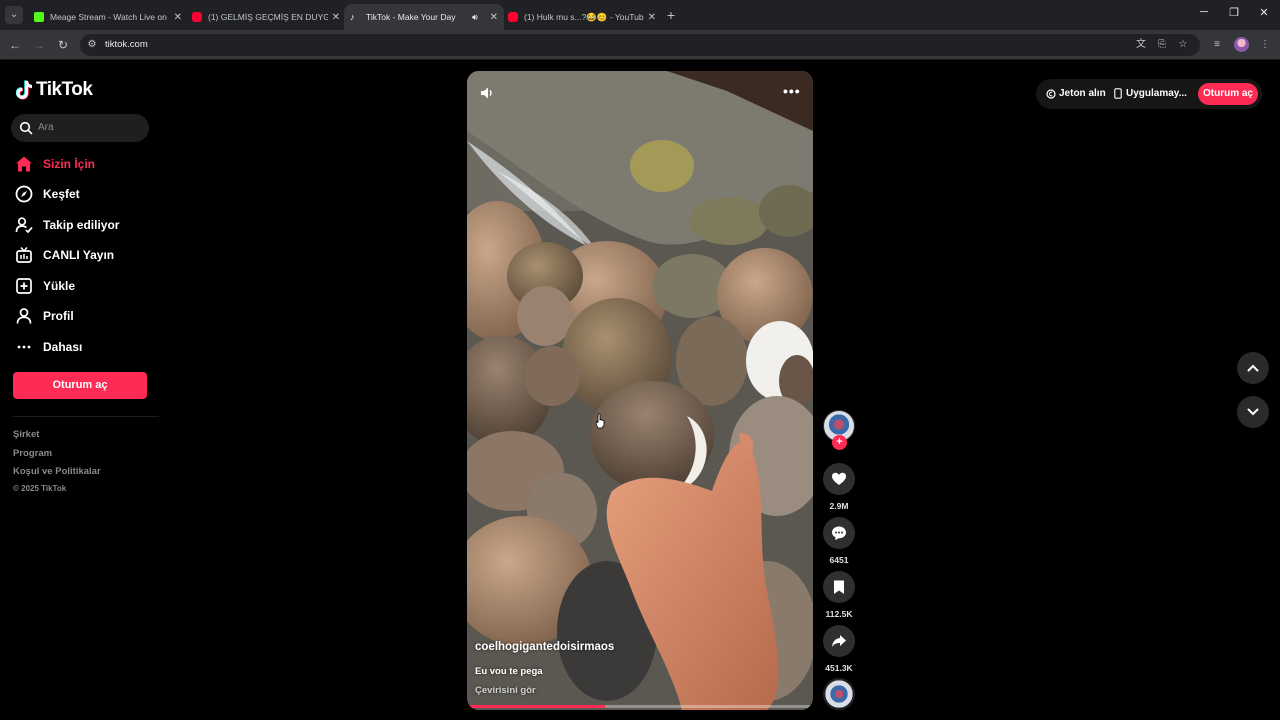 Image resolution: width=1280 pixels, height=720 pixels. What do you see at coordinates (57, 471) in the screenshot?
I see `footer-link-terms: Koşul ve Politikalar` at bounding box center [57, 471].